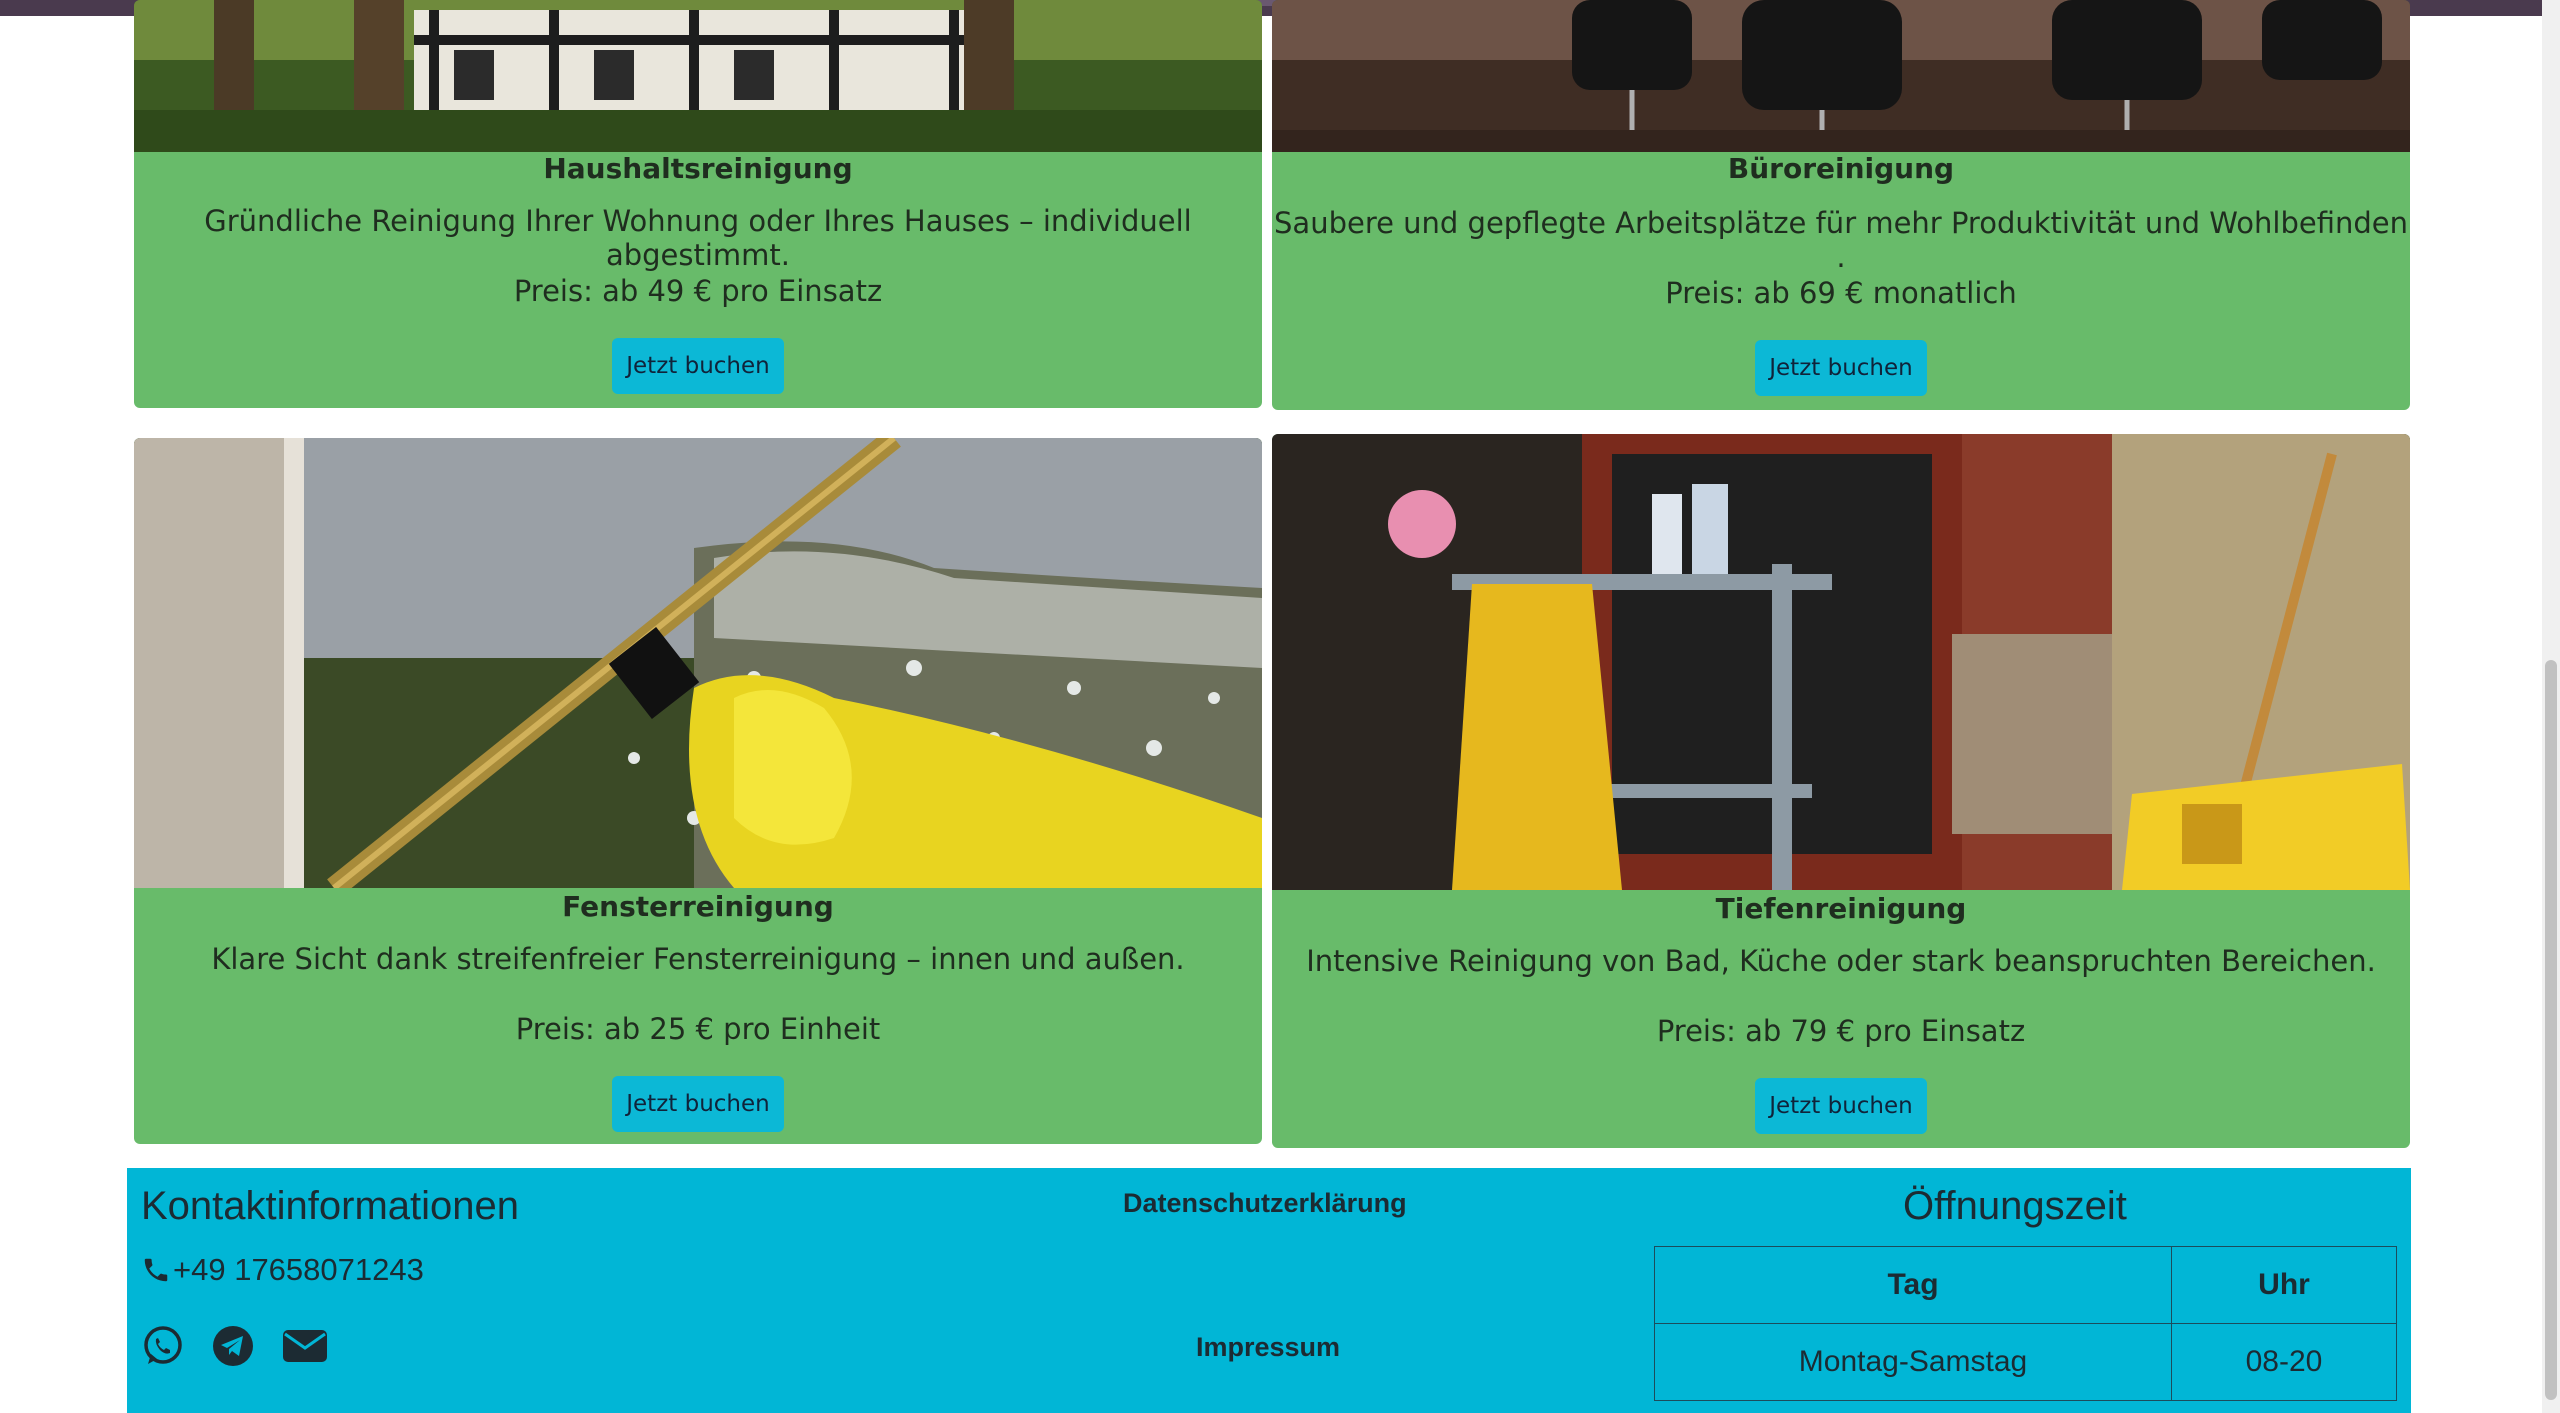 This screenshot has height=1413, width=2560. Describe the element at coordinates (698, 168) in the screenshot. I see `card-title: Haushaltsreinigung` at that location.